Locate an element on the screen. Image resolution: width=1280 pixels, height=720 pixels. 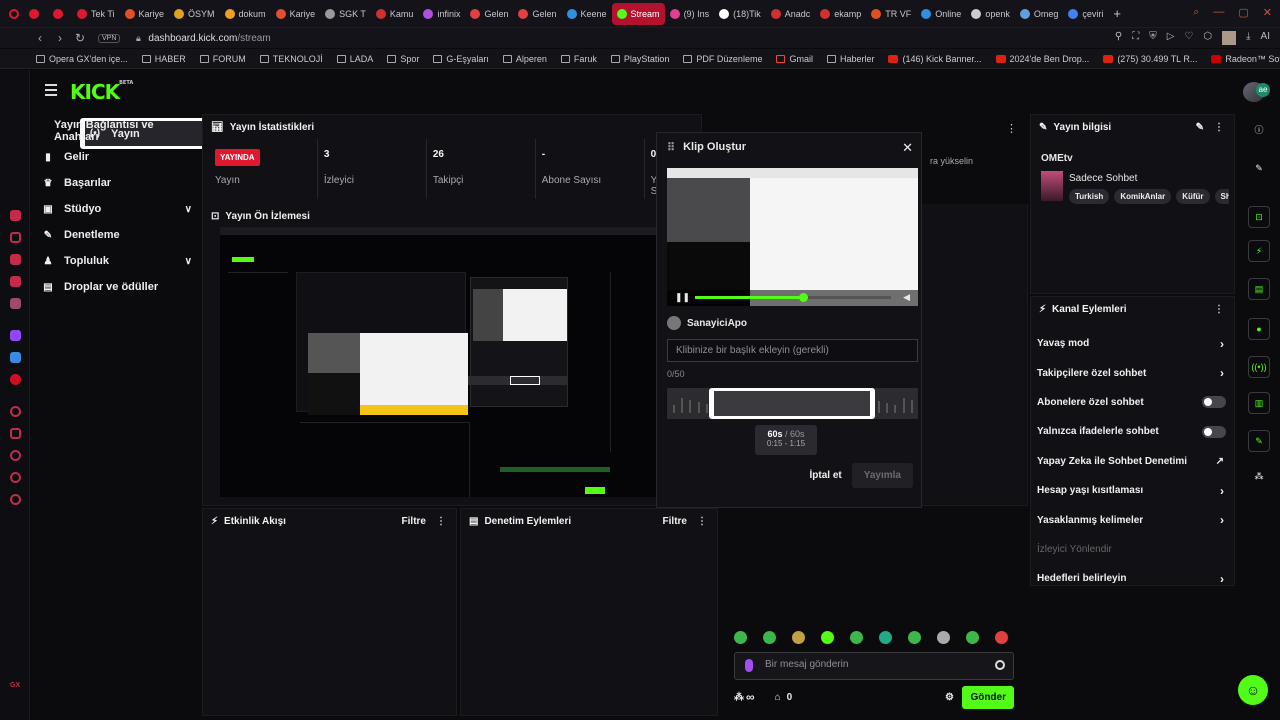
drag-handle-icon: ⠿ is located at coordinates (671, 147).